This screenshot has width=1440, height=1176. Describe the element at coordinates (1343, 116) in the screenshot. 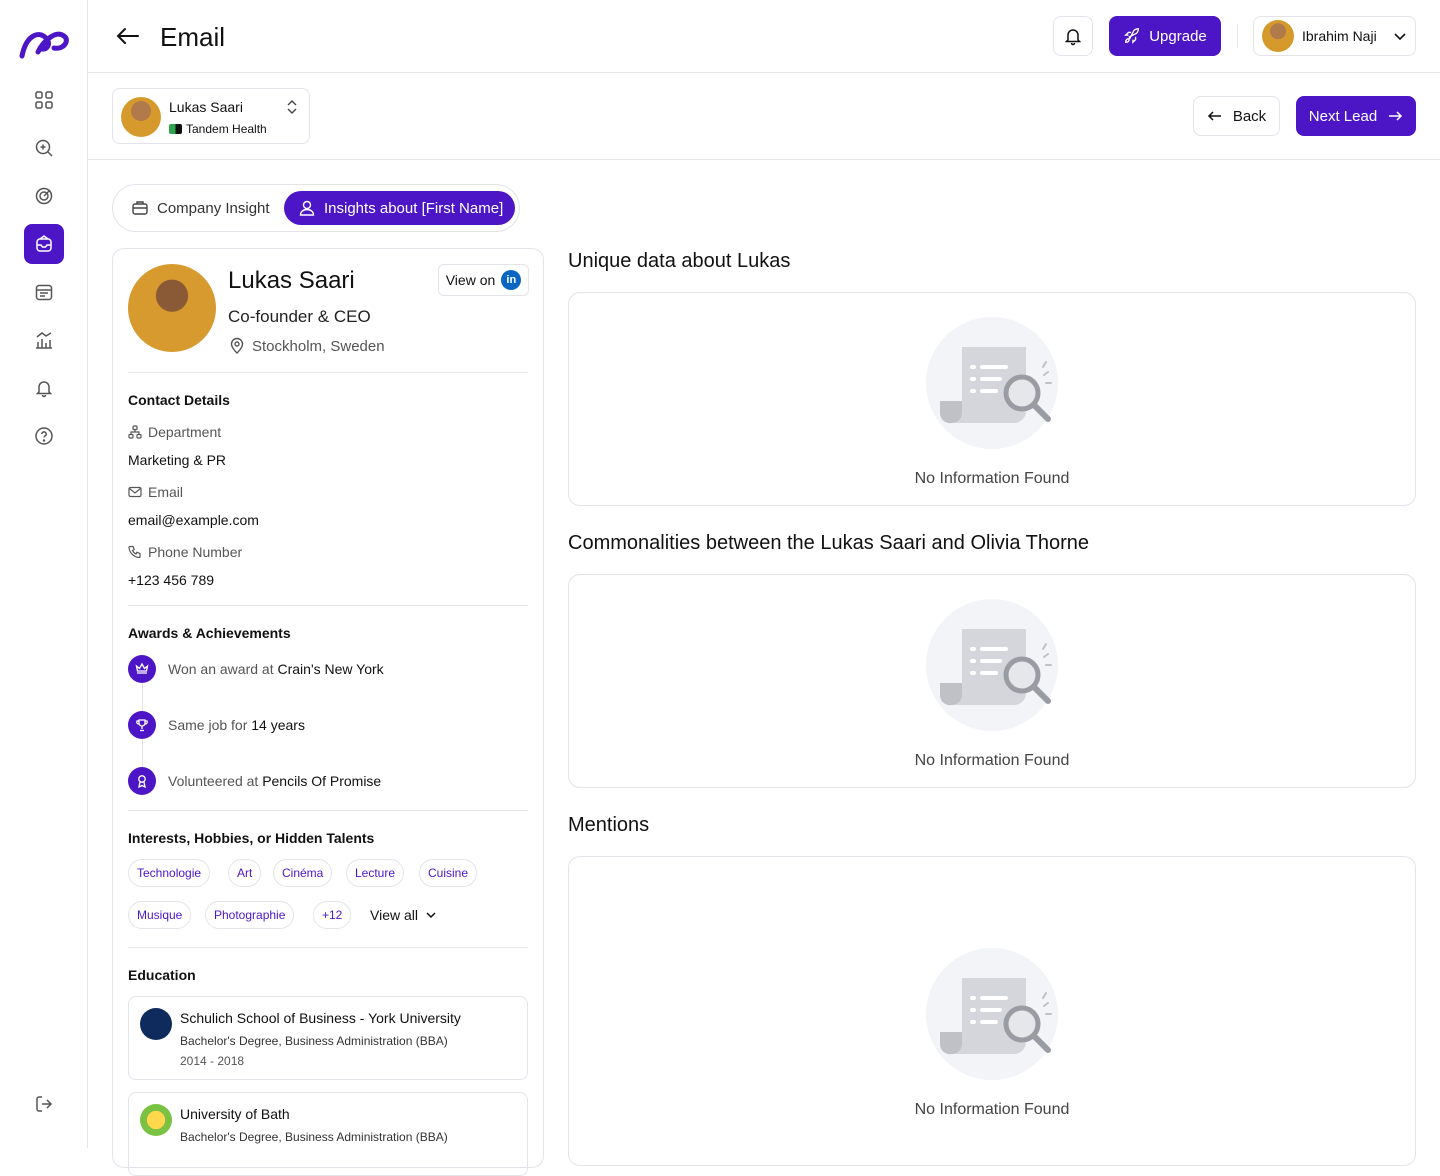

I see `next-lead-label: Next Lead` at that location.